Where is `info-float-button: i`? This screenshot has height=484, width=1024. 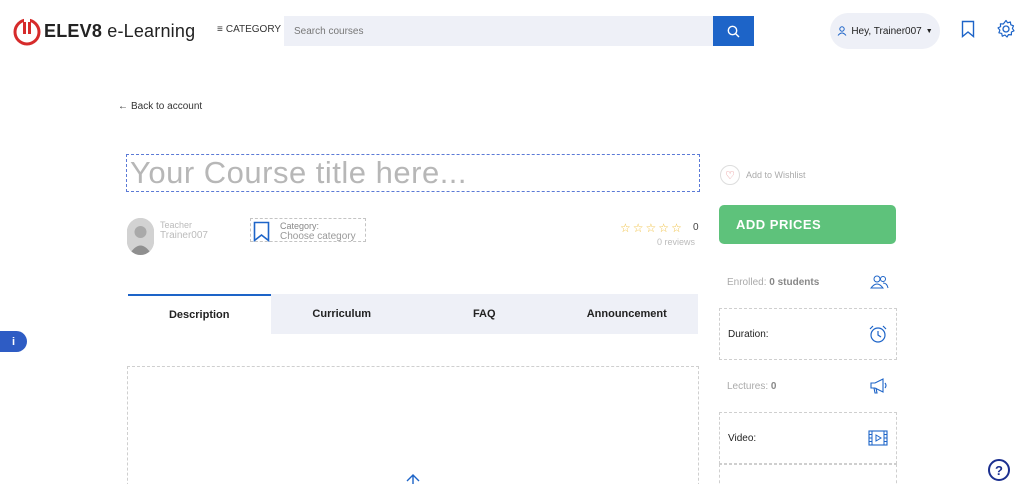 info-float-button: i is located at coordinates (13, 341).